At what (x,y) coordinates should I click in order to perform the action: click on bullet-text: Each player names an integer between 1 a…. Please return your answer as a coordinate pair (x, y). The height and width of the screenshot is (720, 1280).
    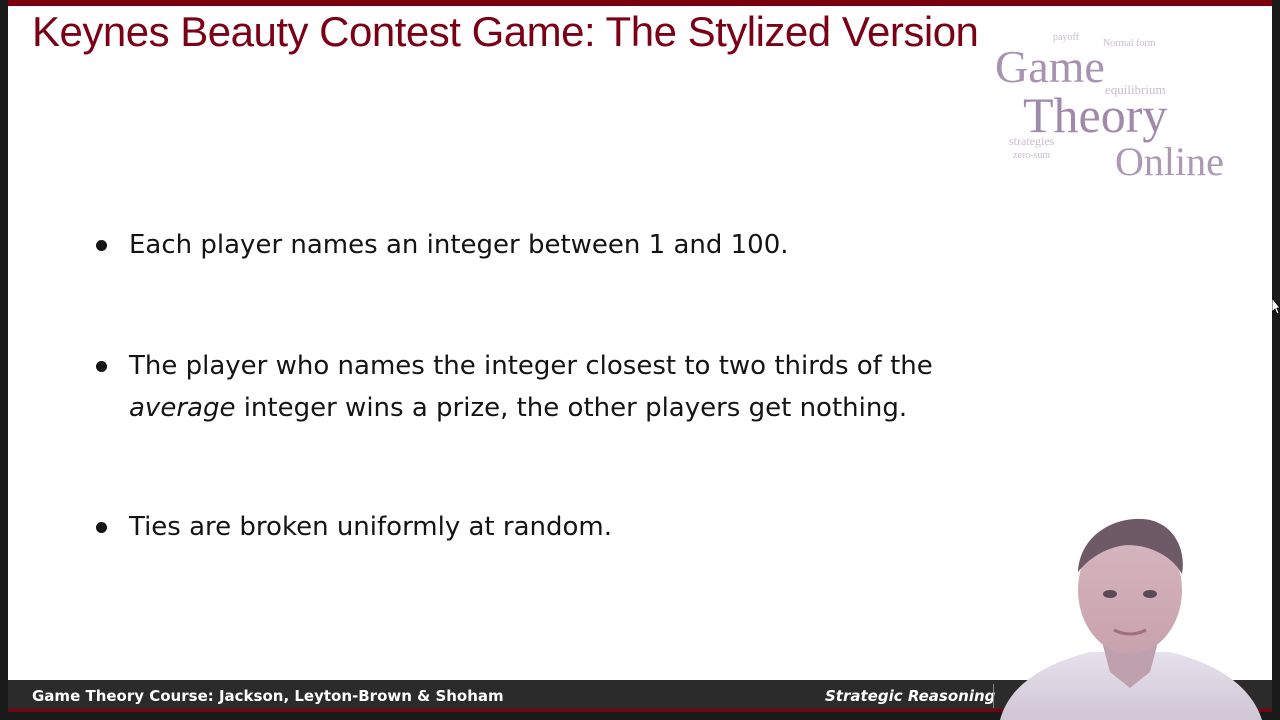
    Looking at the image, I should click on (459, 245).